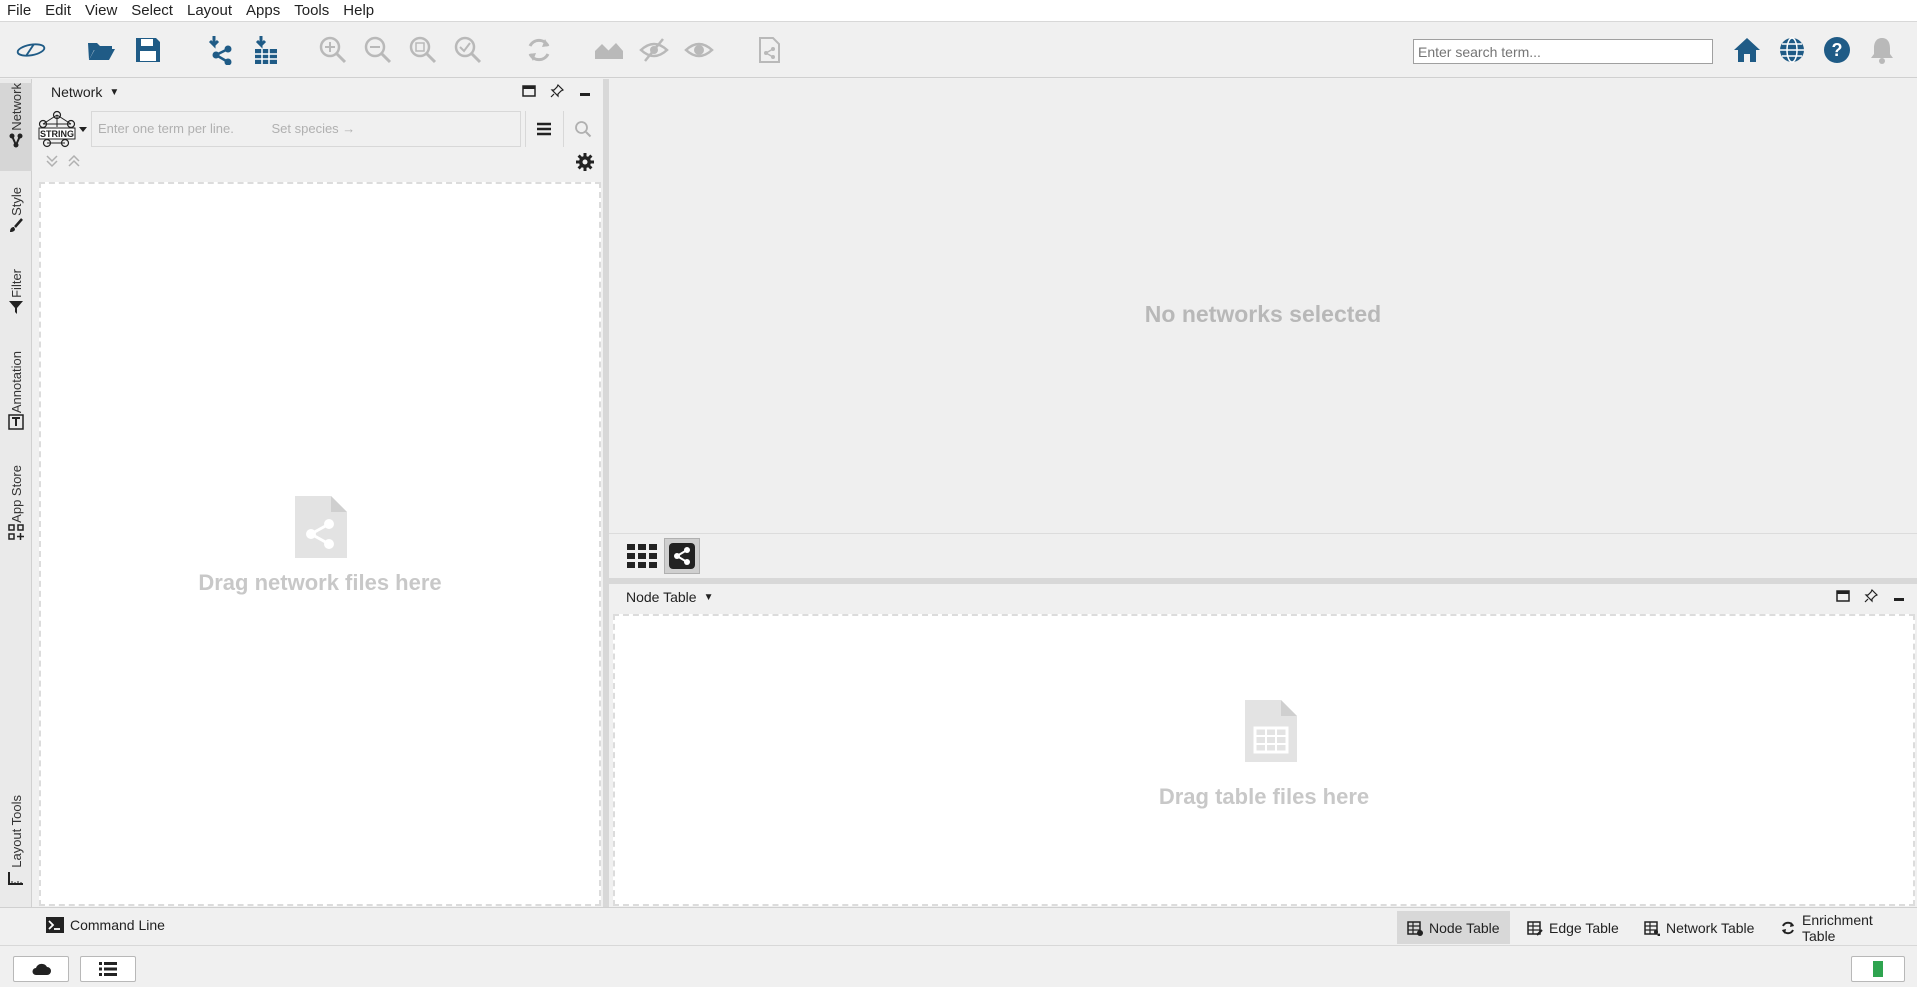 The width and height of the screenshot is (1917, 987). Describe the element at coordinates (31, 50) in the screenshot. I see `cytoscape-logo-icon` at that location.